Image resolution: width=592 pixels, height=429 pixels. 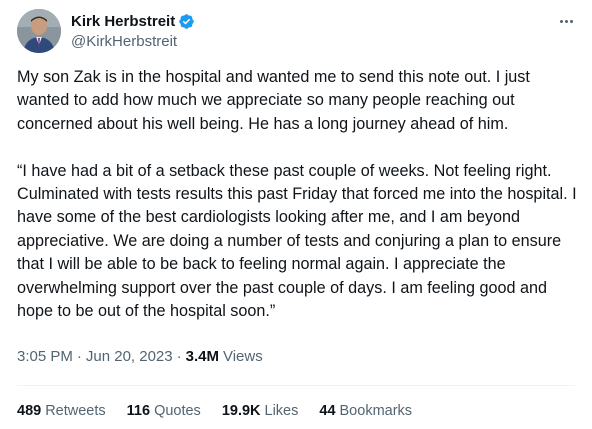 I want to click on more-options-icon, so click(x=566, y=21).